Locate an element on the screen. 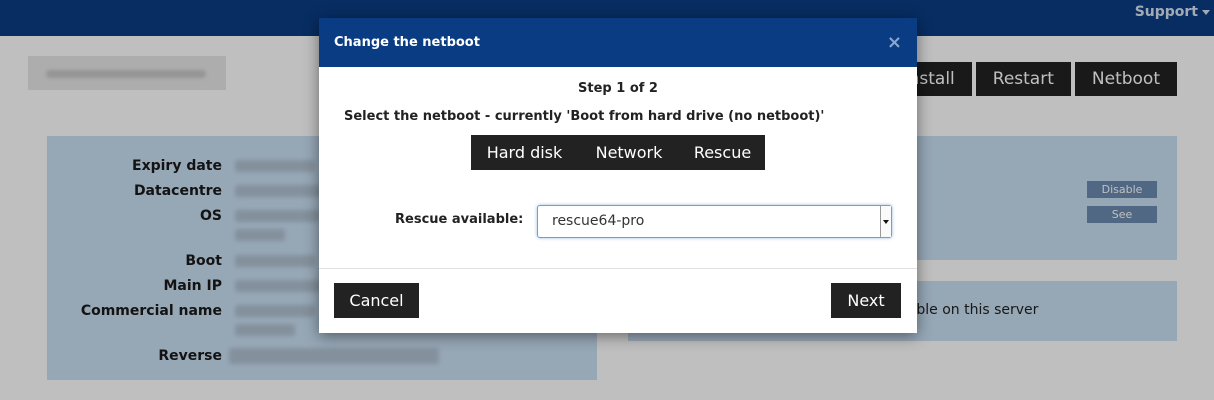 The width and height of the screenshot is (1214, 400). dialog-title: Change the netboot is located at coordinates (407, 42).